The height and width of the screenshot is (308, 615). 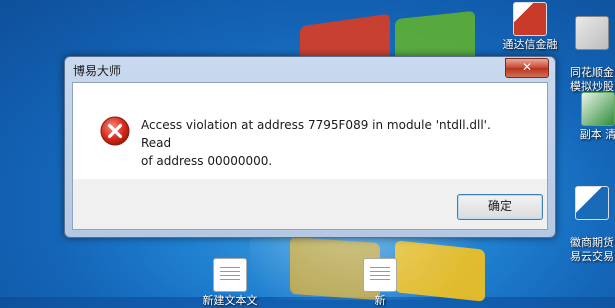 What do you see at coordinates (530, 19) in the screenshot?
I see `tongdaxin-icon` at bounding box center [530, 19].